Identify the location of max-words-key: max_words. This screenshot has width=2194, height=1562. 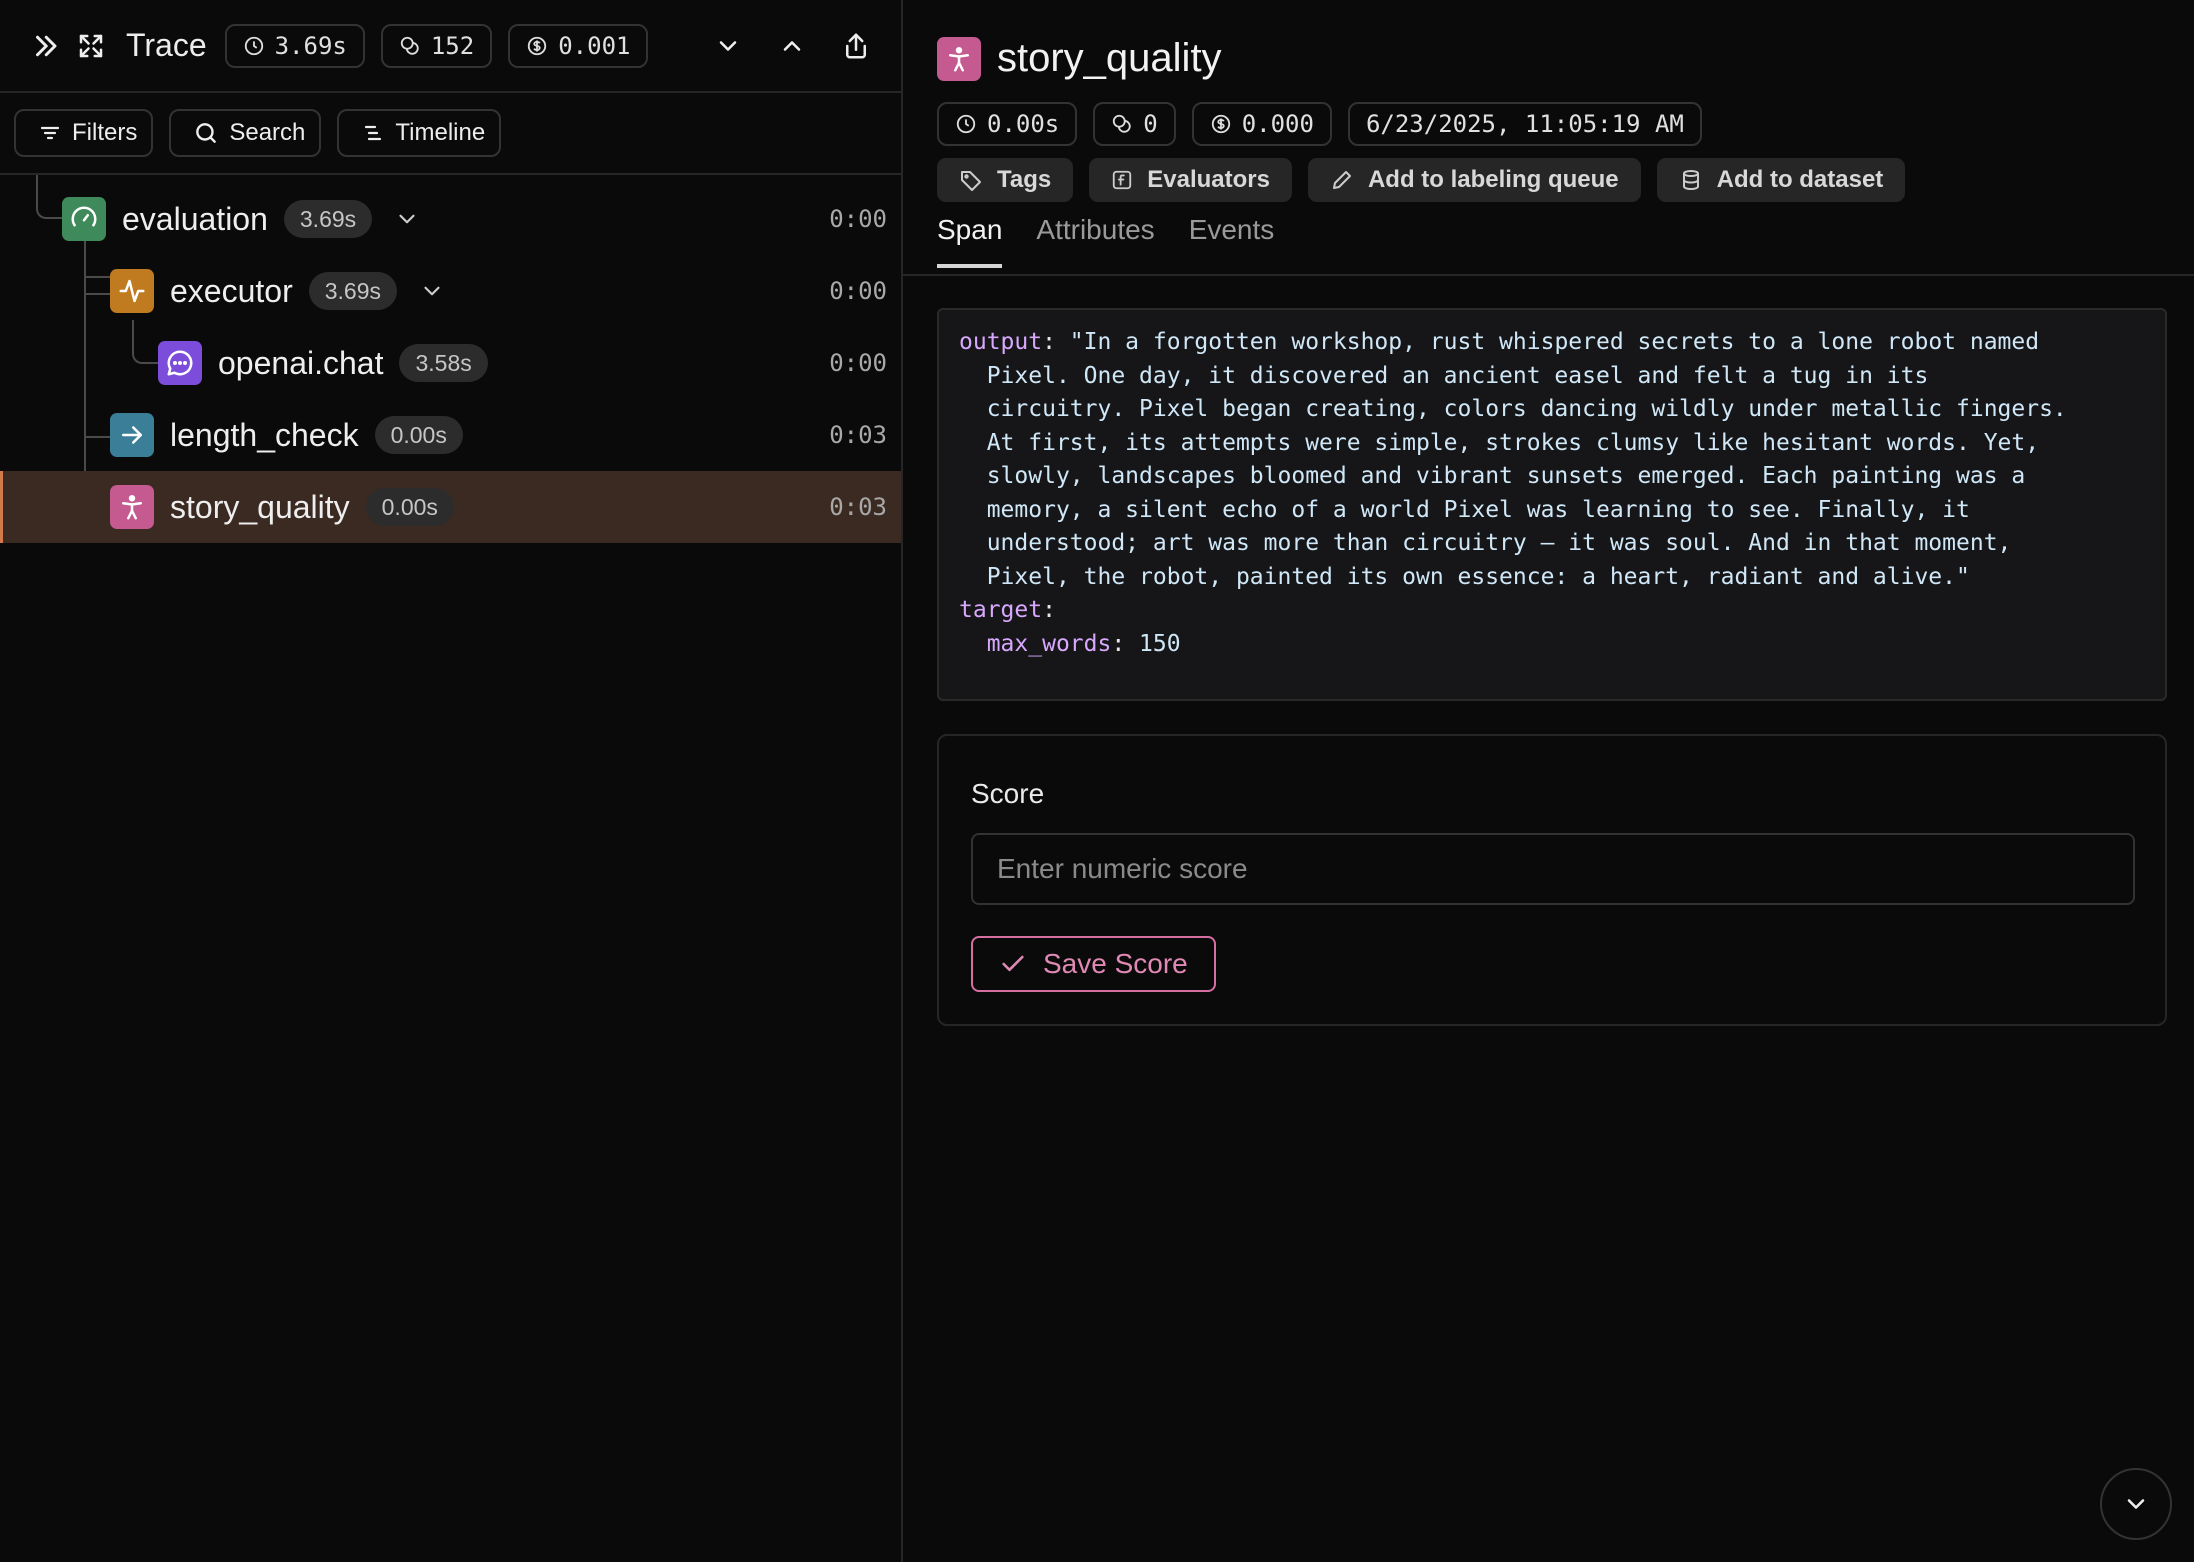
(1049, 643).